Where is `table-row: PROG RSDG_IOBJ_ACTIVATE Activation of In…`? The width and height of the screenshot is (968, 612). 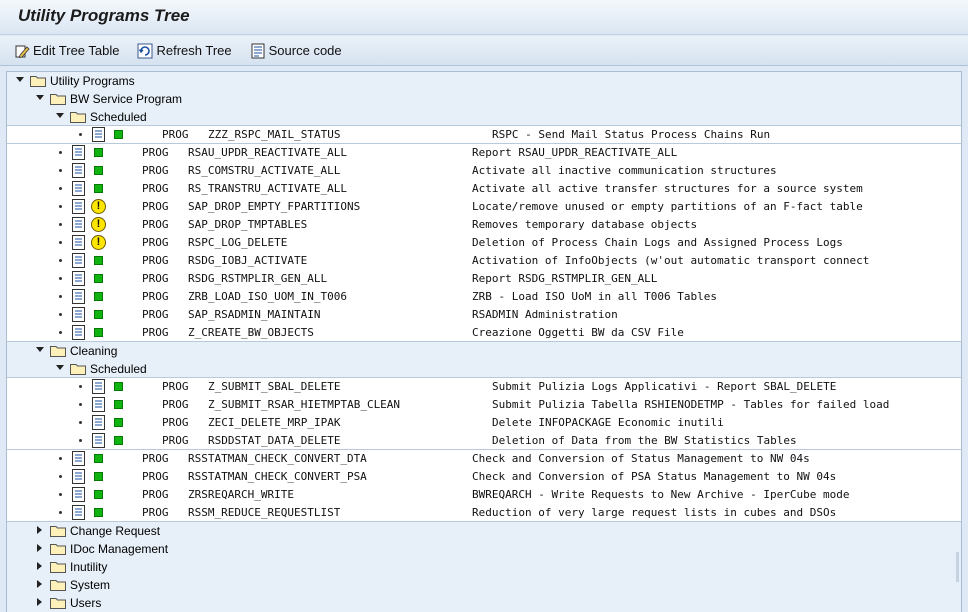
table-row: PROG RSDG_IOBJ_ACTIVATE Activation of In… is located at coordinates (484, 261).